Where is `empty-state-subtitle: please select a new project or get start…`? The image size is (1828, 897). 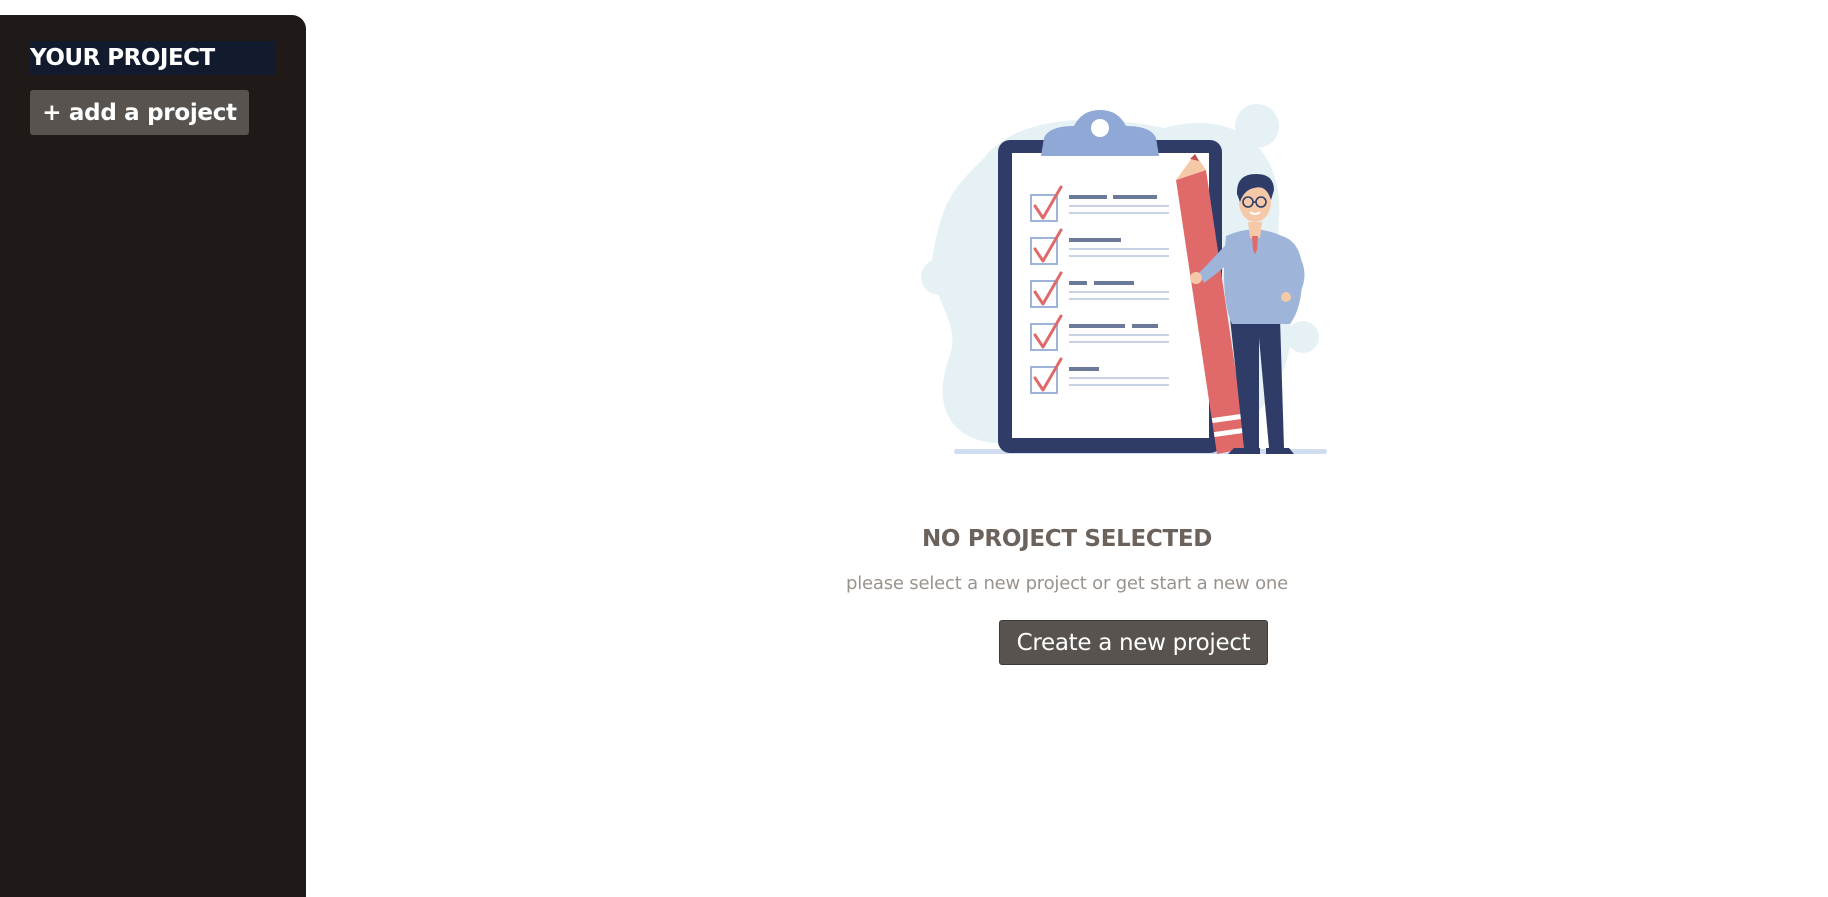 empty-state-subtitle: please select a new project or get start… is located at coordinates (1066, 583).